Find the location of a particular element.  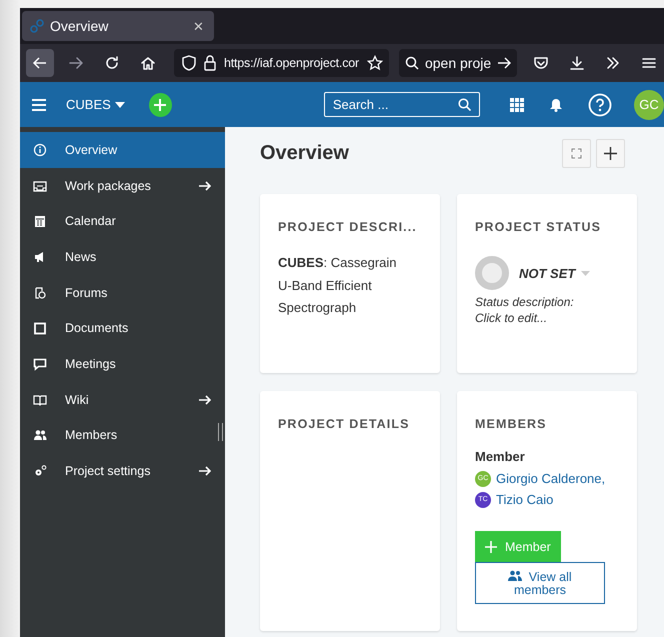

expand-icon is located at coordinates (576, 153).